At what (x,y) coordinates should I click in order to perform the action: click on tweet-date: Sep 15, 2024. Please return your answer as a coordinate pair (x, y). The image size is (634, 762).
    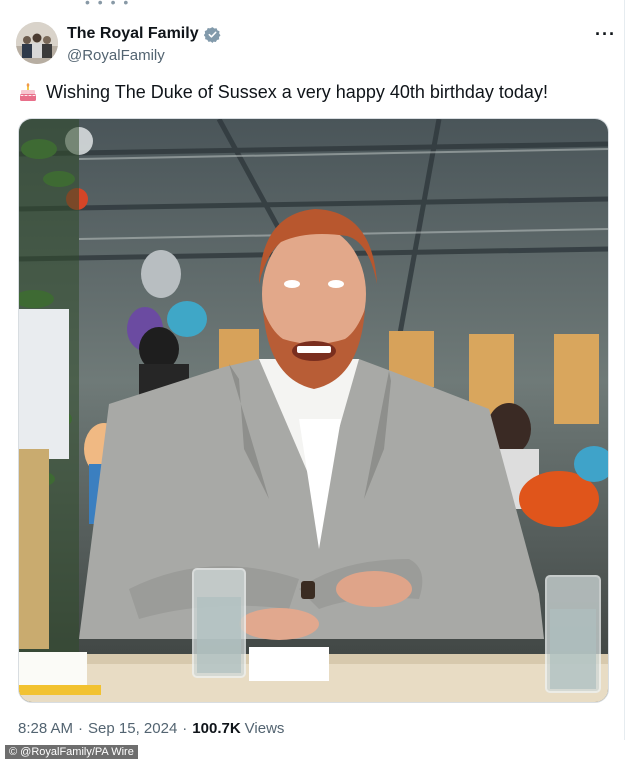
    Looking at the image, I should click on (132, 728).